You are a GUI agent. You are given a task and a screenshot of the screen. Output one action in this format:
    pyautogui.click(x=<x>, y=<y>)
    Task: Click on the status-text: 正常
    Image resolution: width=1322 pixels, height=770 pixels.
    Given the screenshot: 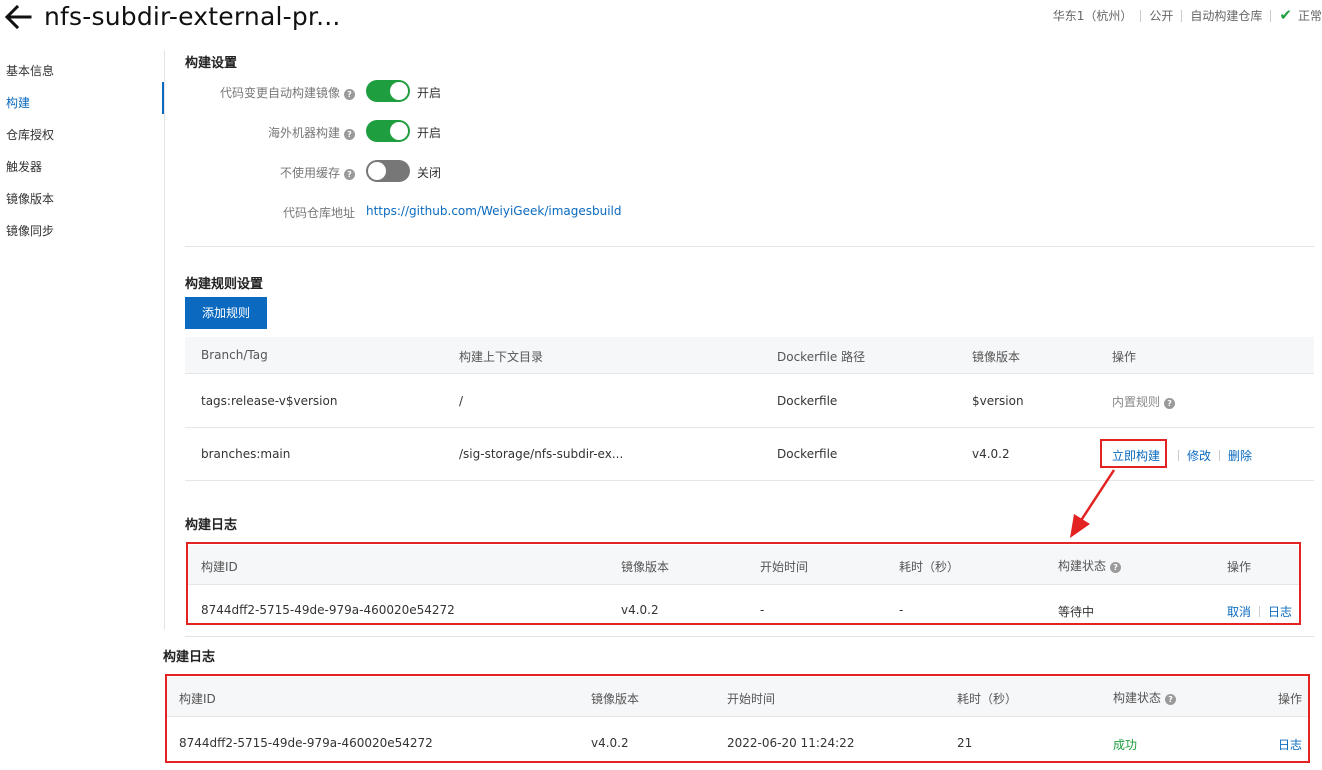 What is the action you would take?
    pyautogui.click(x=1309, y=16)
    